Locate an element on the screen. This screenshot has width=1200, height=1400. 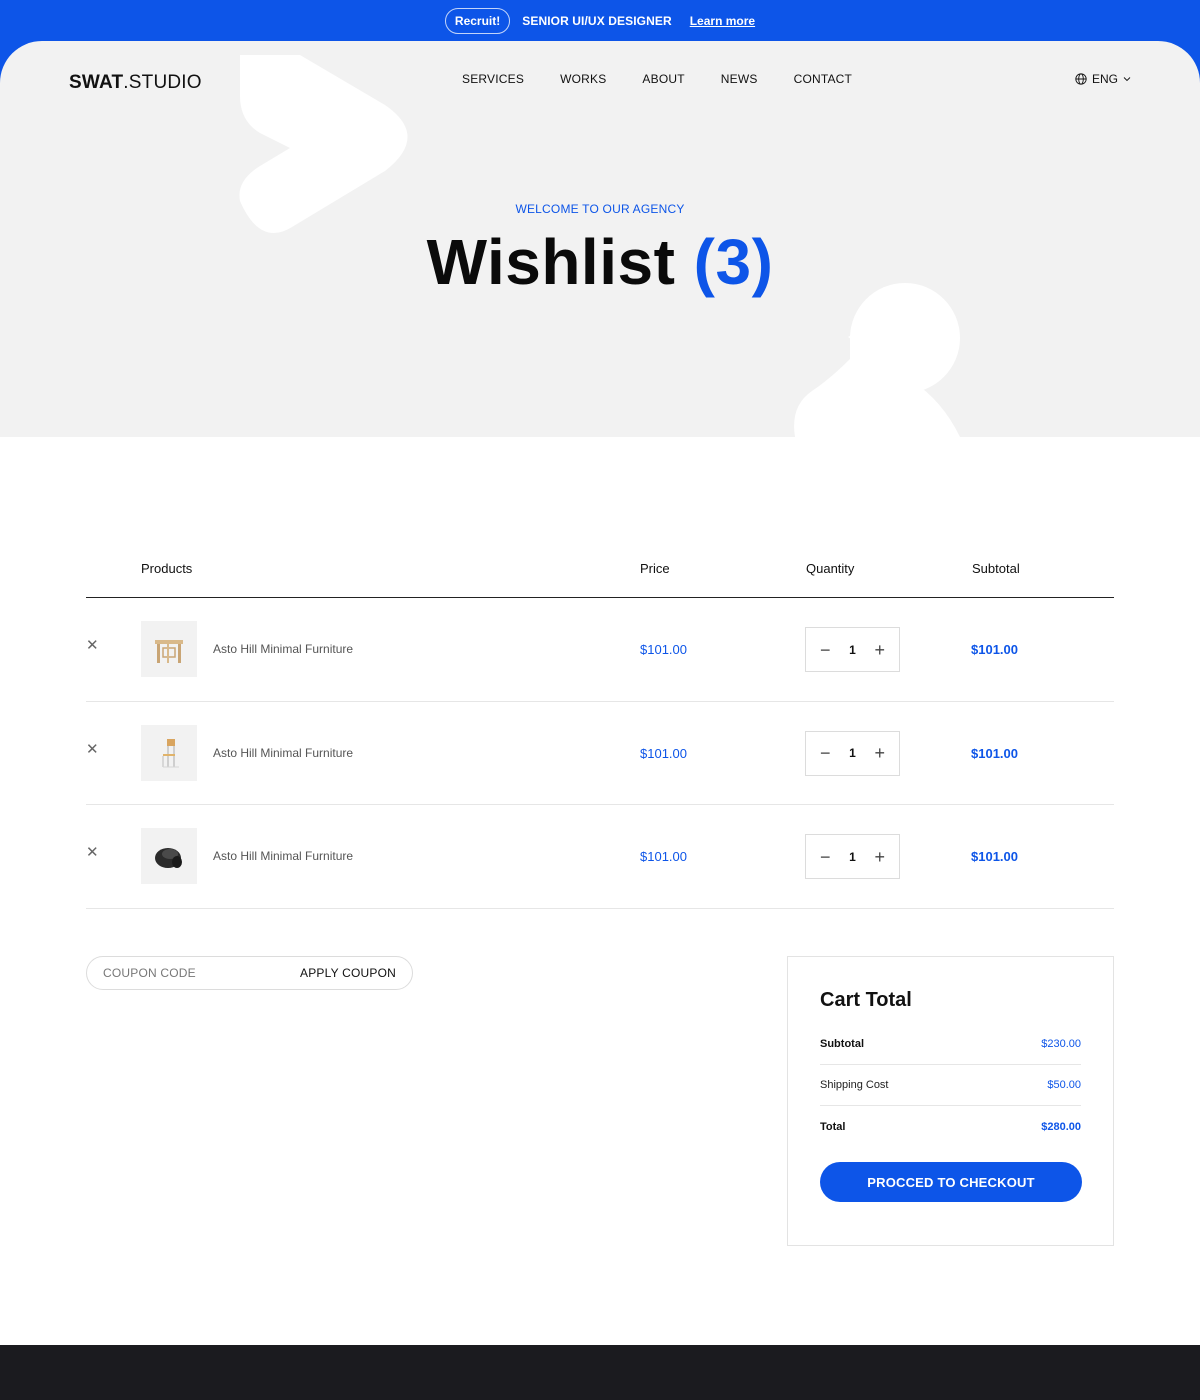
table-furniture-image is located at coordinates (169, 651).